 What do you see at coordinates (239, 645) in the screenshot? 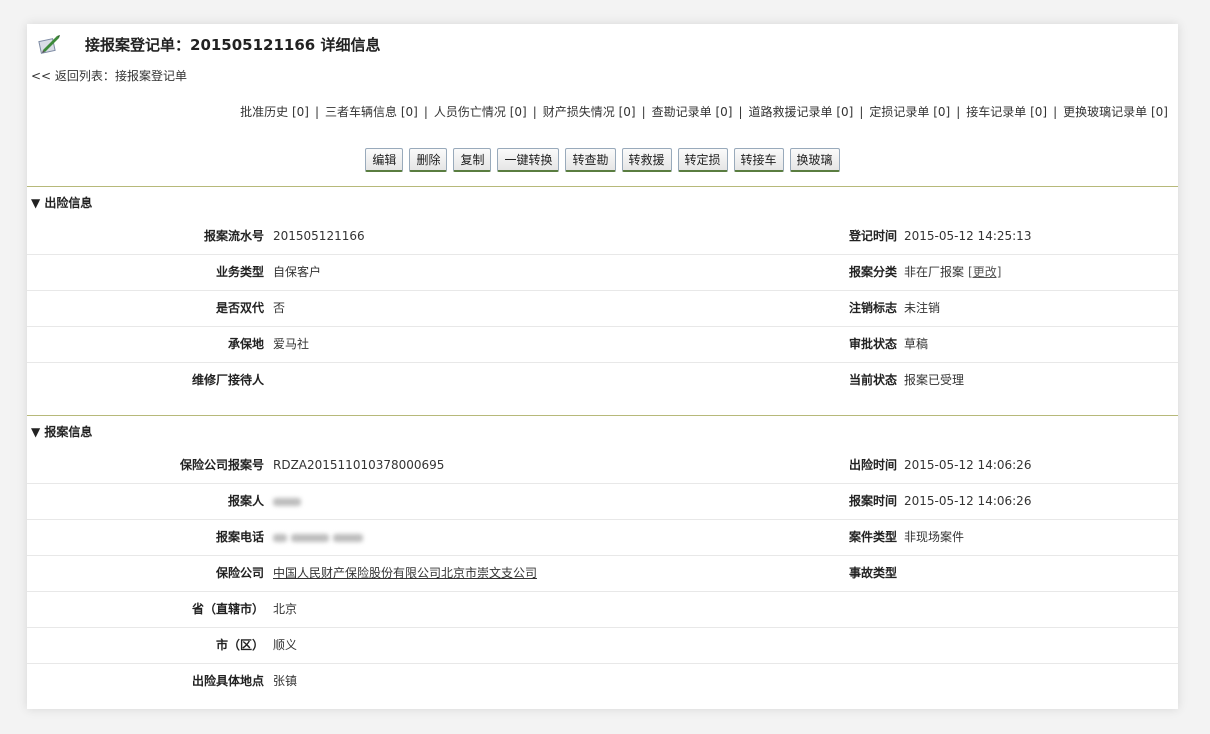
I see `field-label: 市（区）` at bounding box center [239, 645].